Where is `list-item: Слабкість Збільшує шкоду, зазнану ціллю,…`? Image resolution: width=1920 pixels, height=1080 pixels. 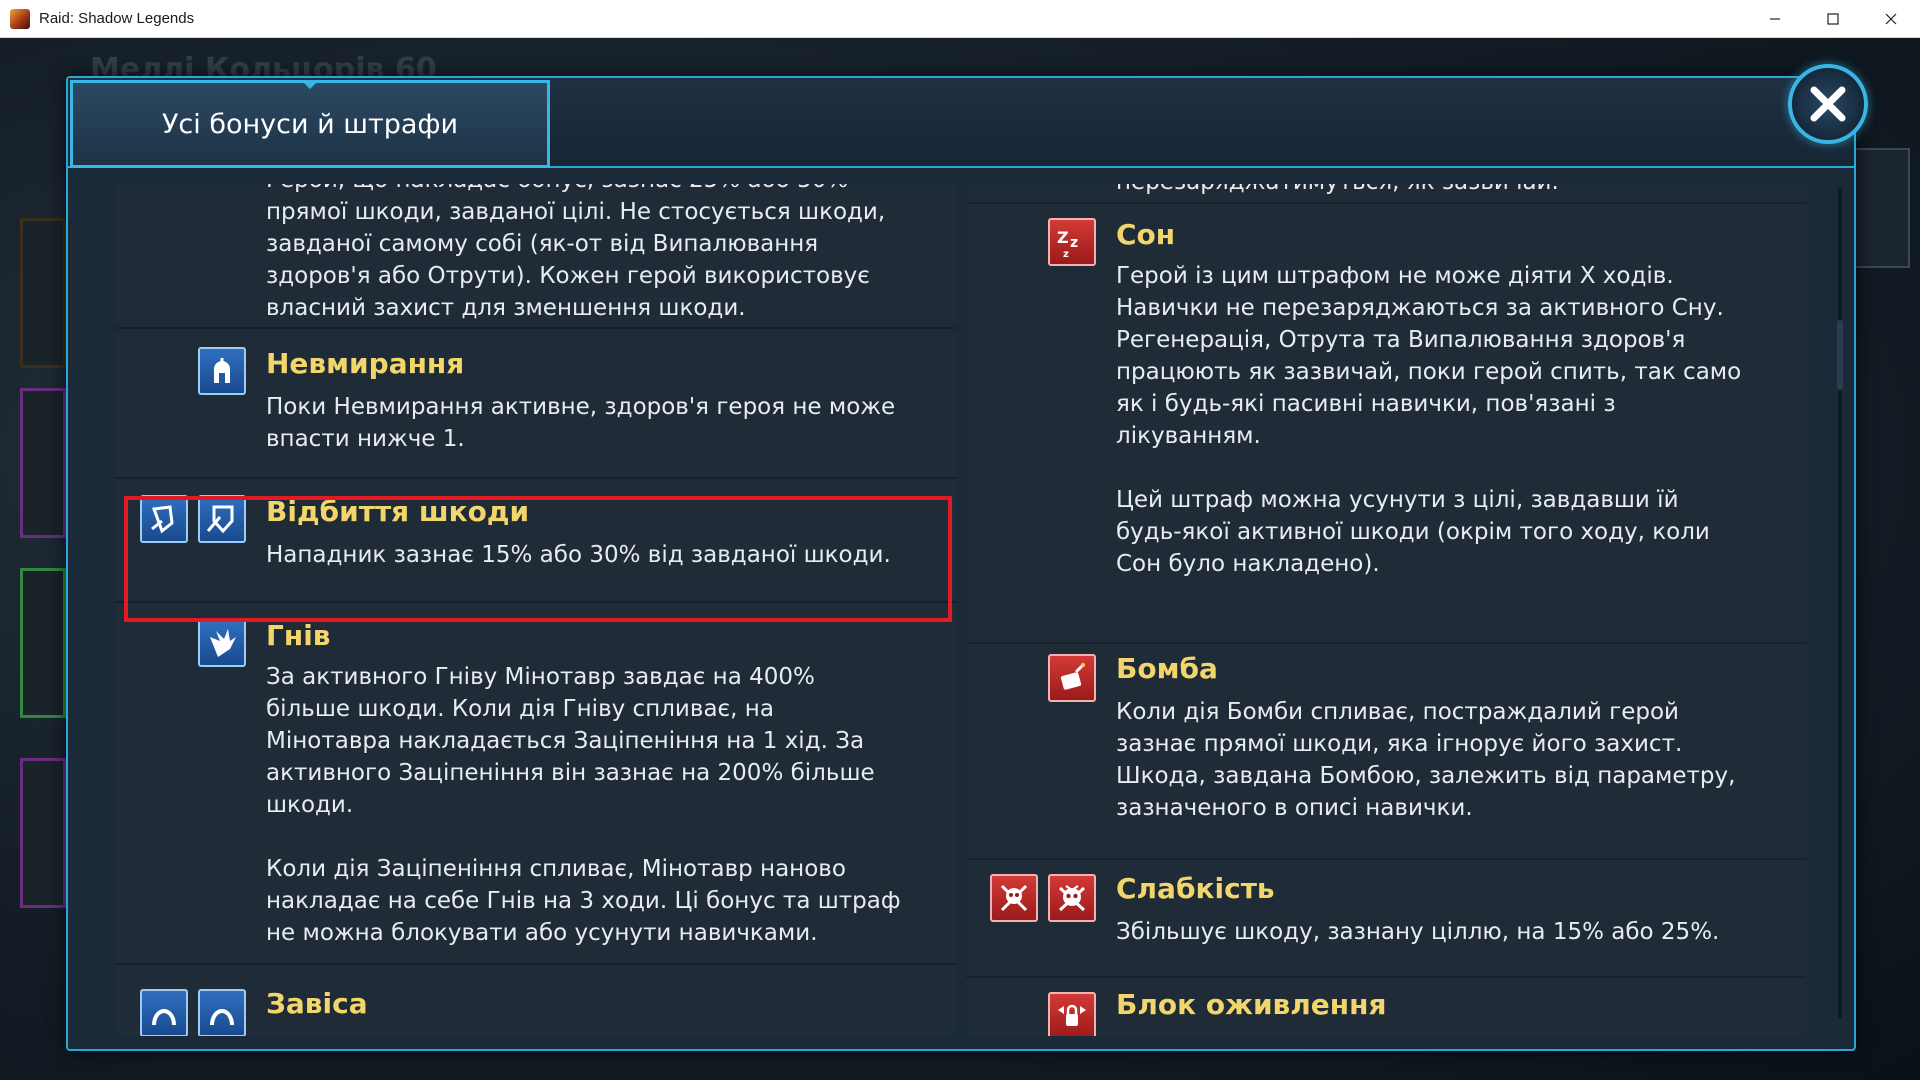
list-item: Слабкість Збільшує шкоду, зазнану ціллю,… is located at coordinates (1386, 919).